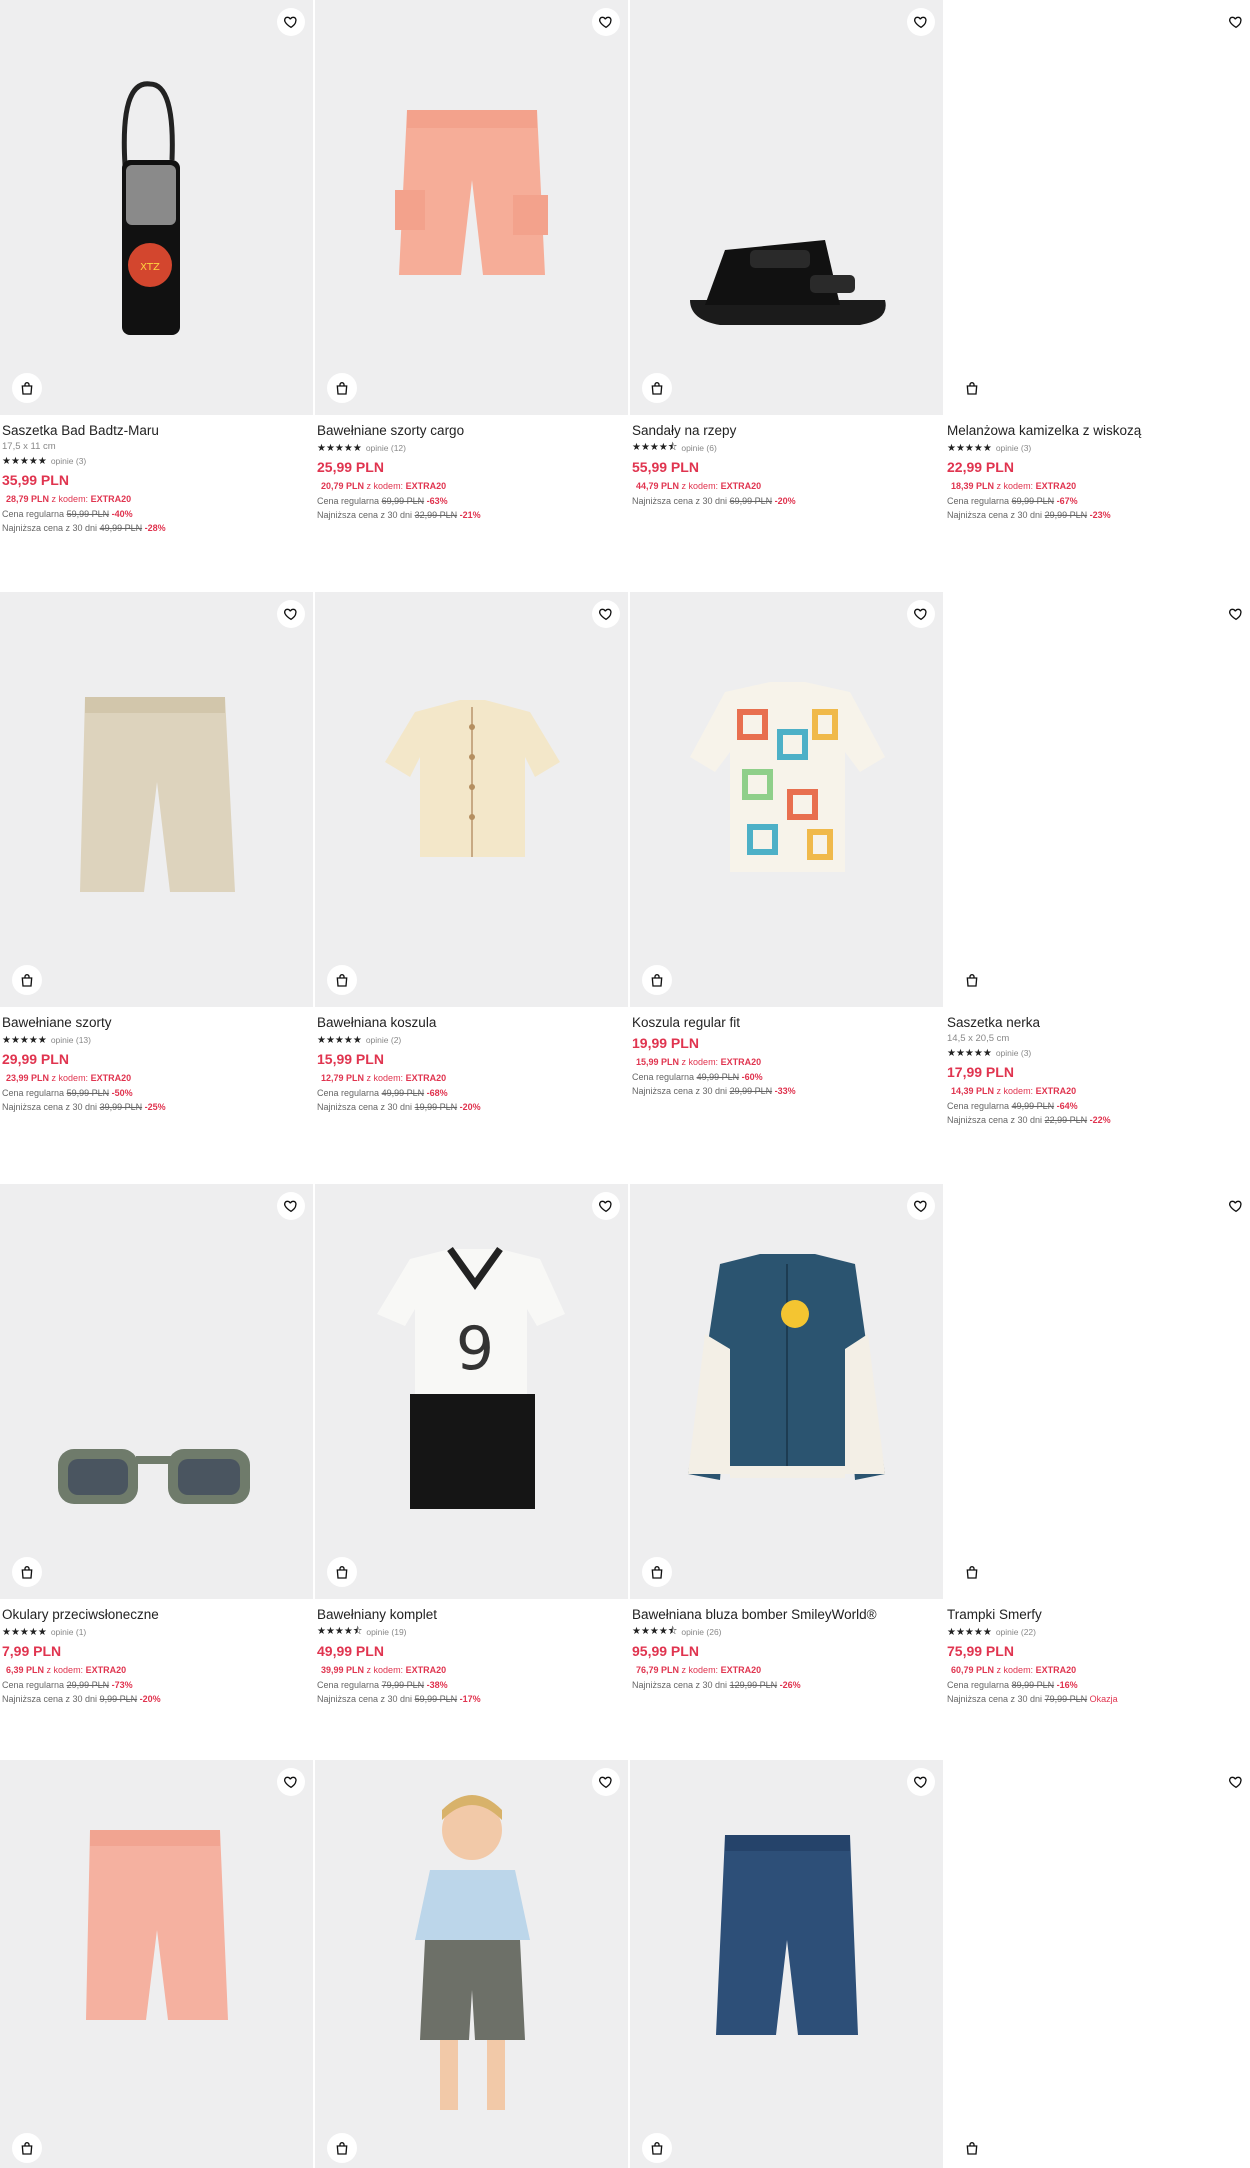 Image resolution: width=1250 pixels, height=2168 pixels. Describe the element at coordinates (978, 1685) in the screenshot. I see `regular-price-label: Cena regularna` at that location.